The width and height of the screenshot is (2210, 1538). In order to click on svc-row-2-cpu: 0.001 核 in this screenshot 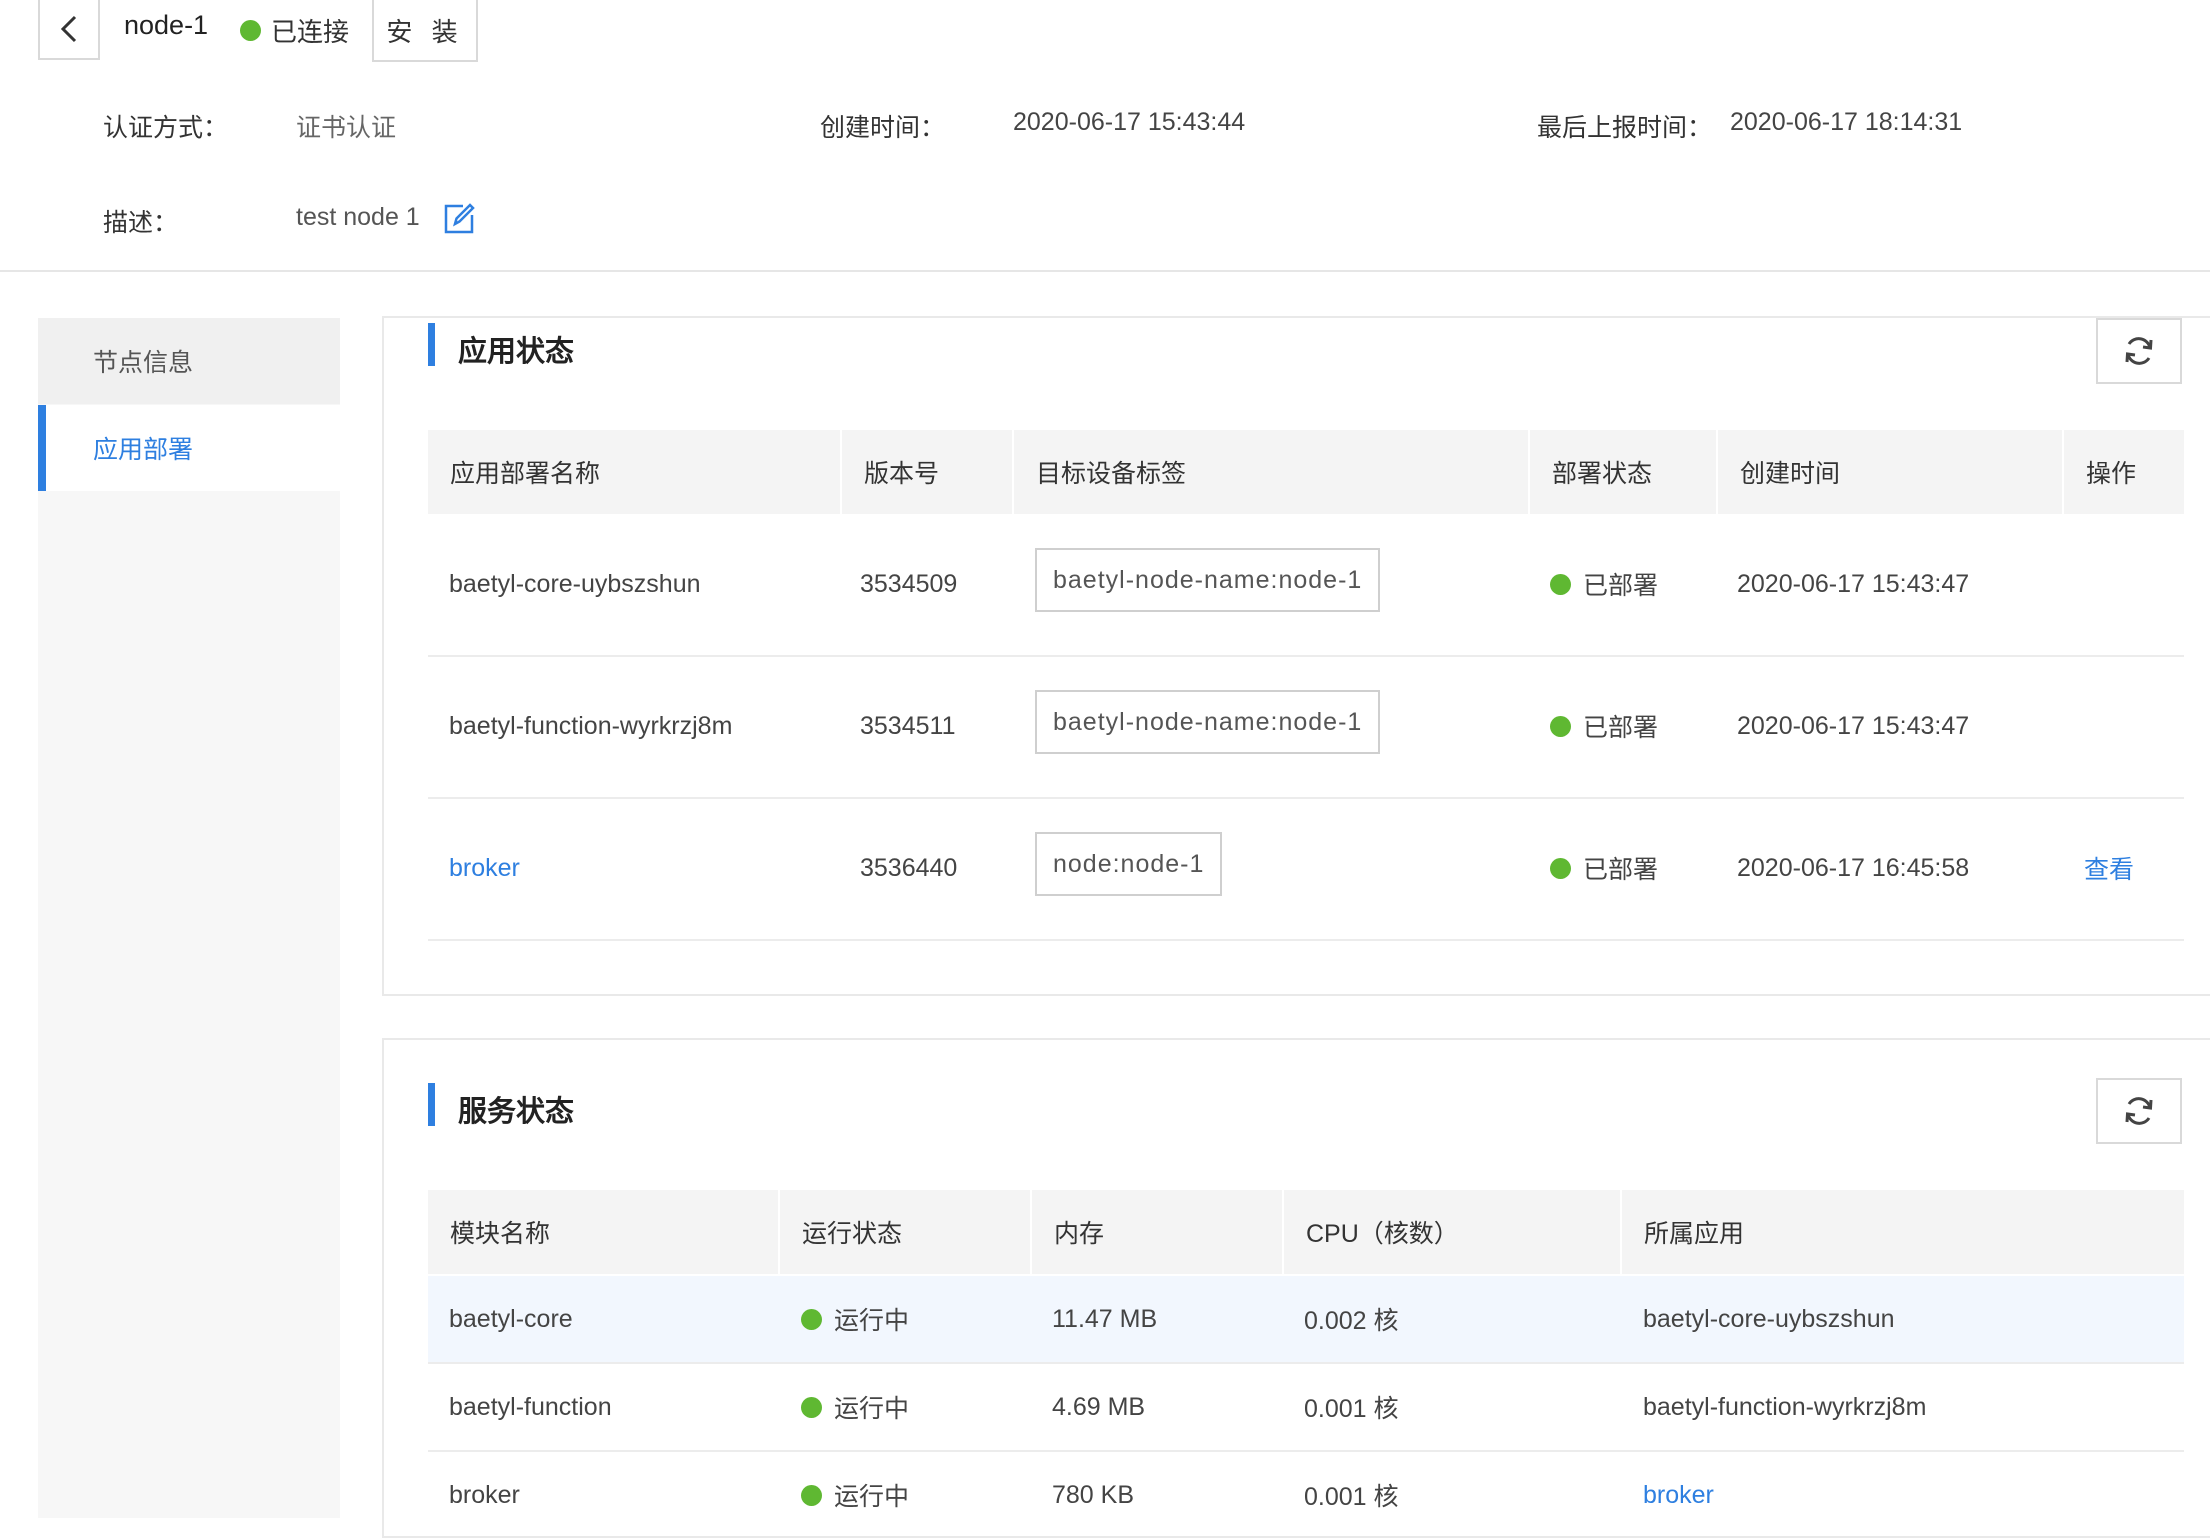, I will do `click(1351, 1409)`.